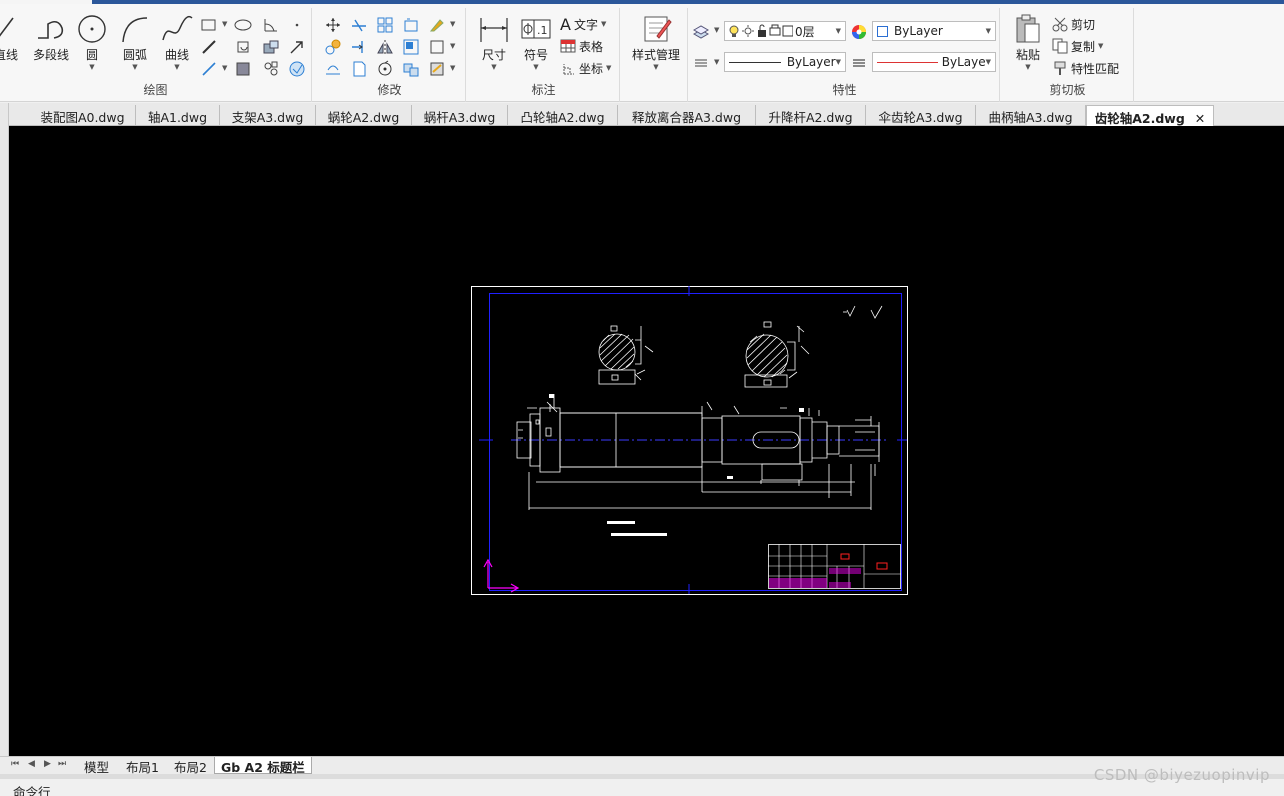  I want to click on first-tab-arrow-icon: ⏮, so click(15, 764).